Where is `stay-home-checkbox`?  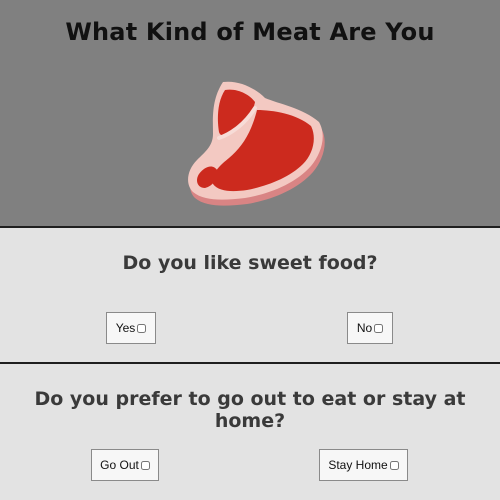
stay-home-checkbox is located at coordinates (394, 465).